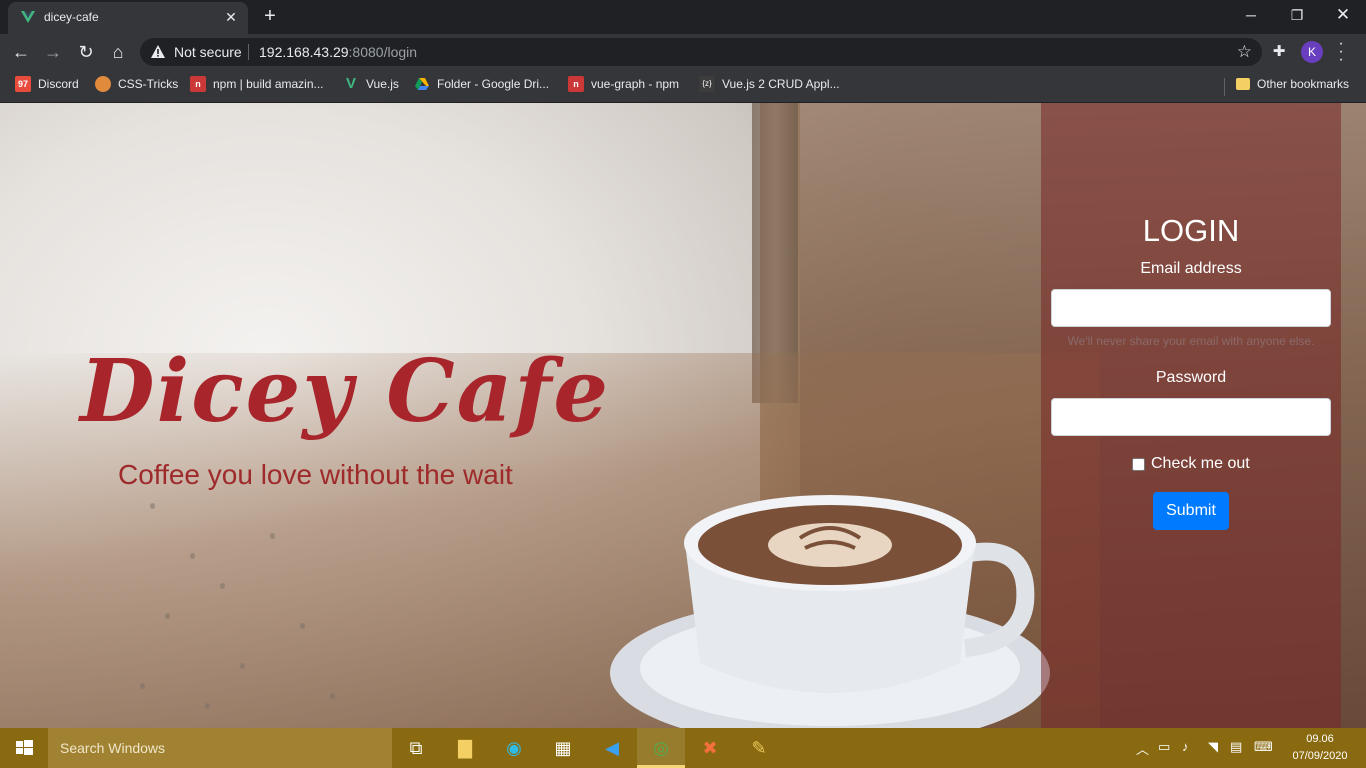 The image size is (1366, 768). Describe the element at coordinates (304, 52) in the screenshot. I see `url-host: 192.168.43.29` at that location.